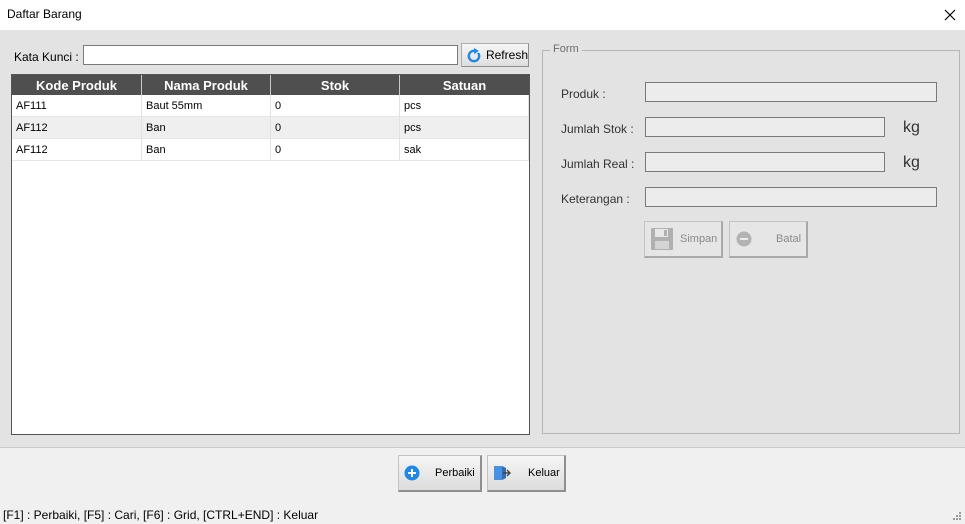 The height and width of the screenshot is (524, 965). I want to click on search-input, so click(270, 55).